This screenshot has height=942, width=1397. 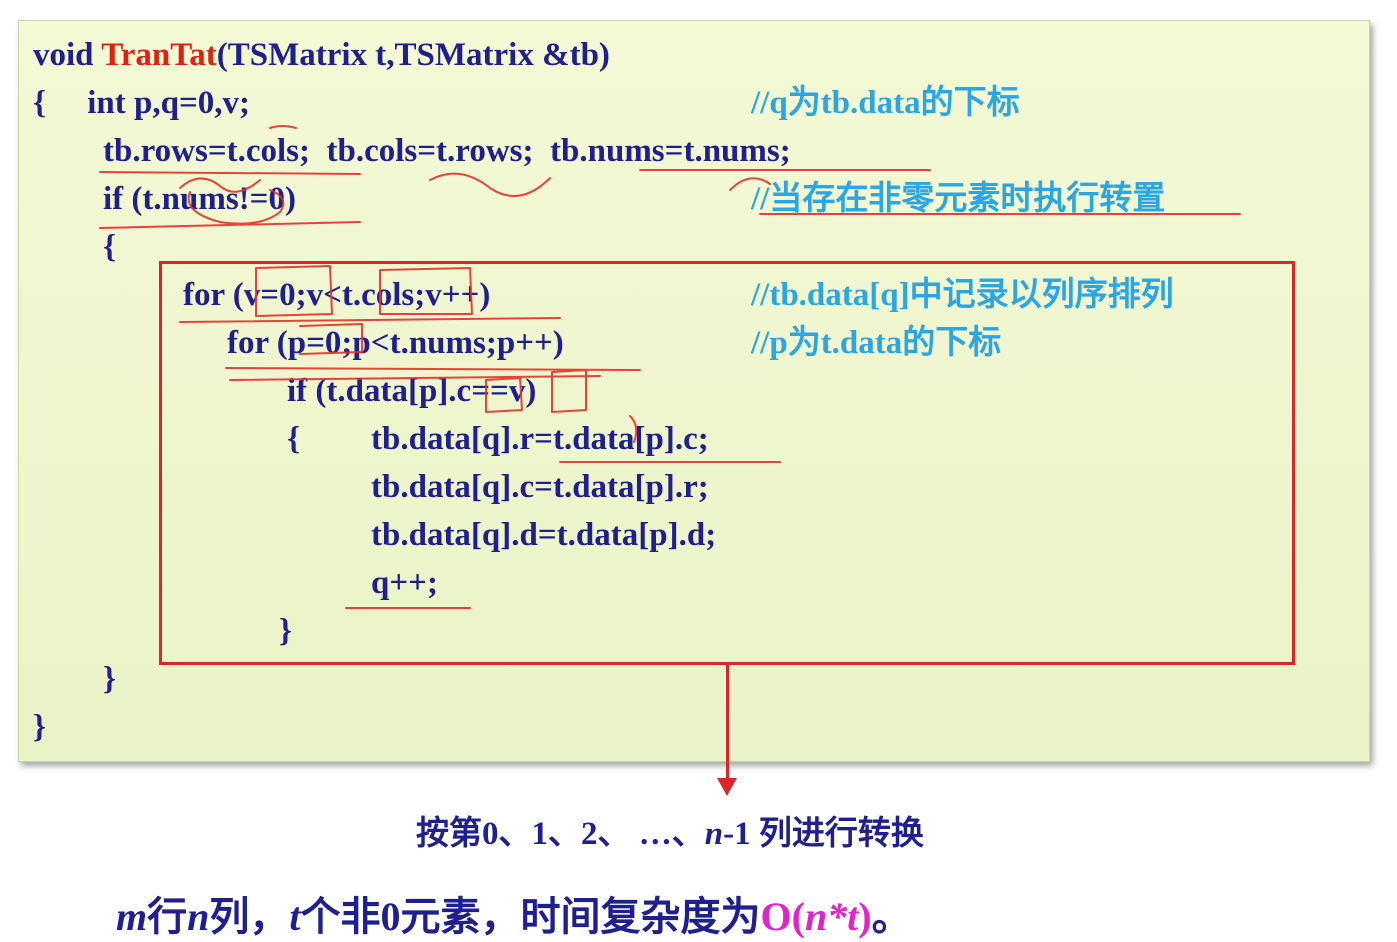 I want to click on annotation-circle-nums, so click(x=236, y=207).